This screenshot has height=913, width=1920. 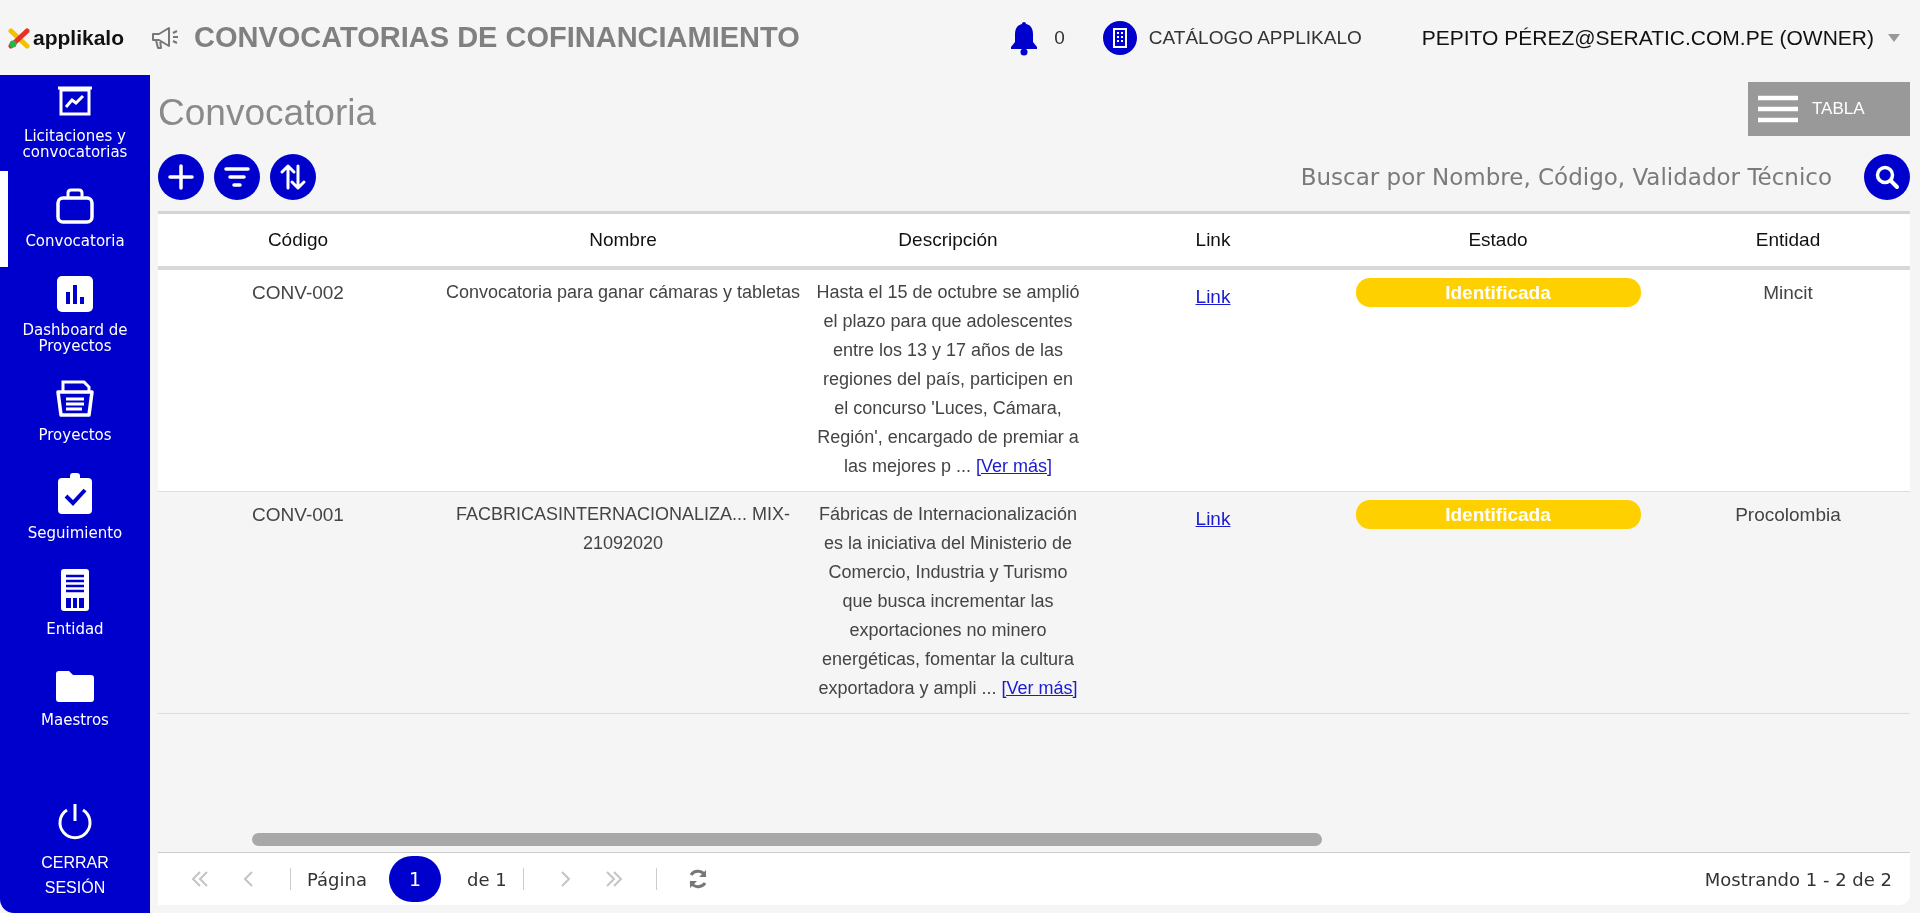 I want to click on logo-mark-icon, so click(x=19, y=37).